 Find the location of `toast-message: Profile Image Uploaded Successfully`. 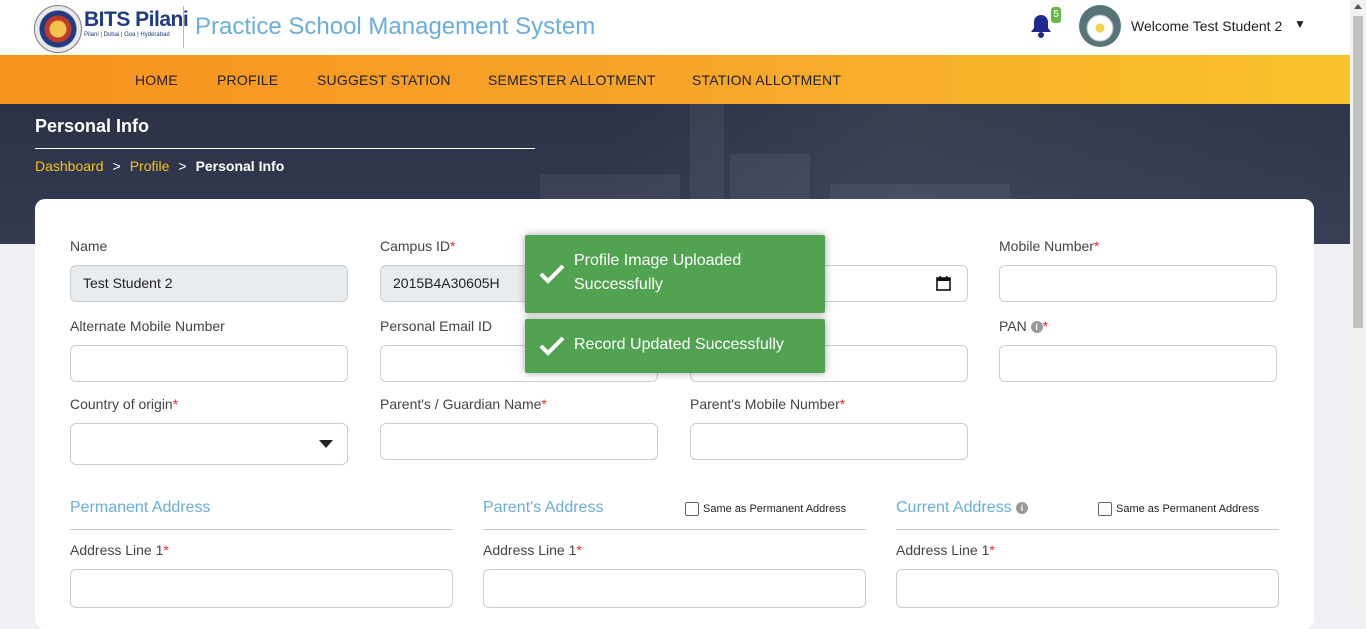

toast-message: Profile Image Uploaded Successfully is located at coordinates (658, 272).